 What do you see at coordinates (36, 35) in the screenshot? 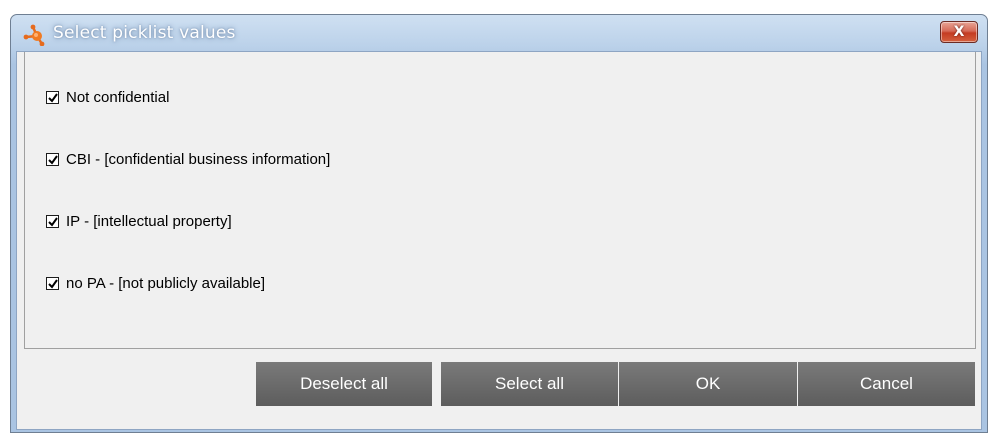
I see `app-logo-icon` at bounding box center [36, 35].